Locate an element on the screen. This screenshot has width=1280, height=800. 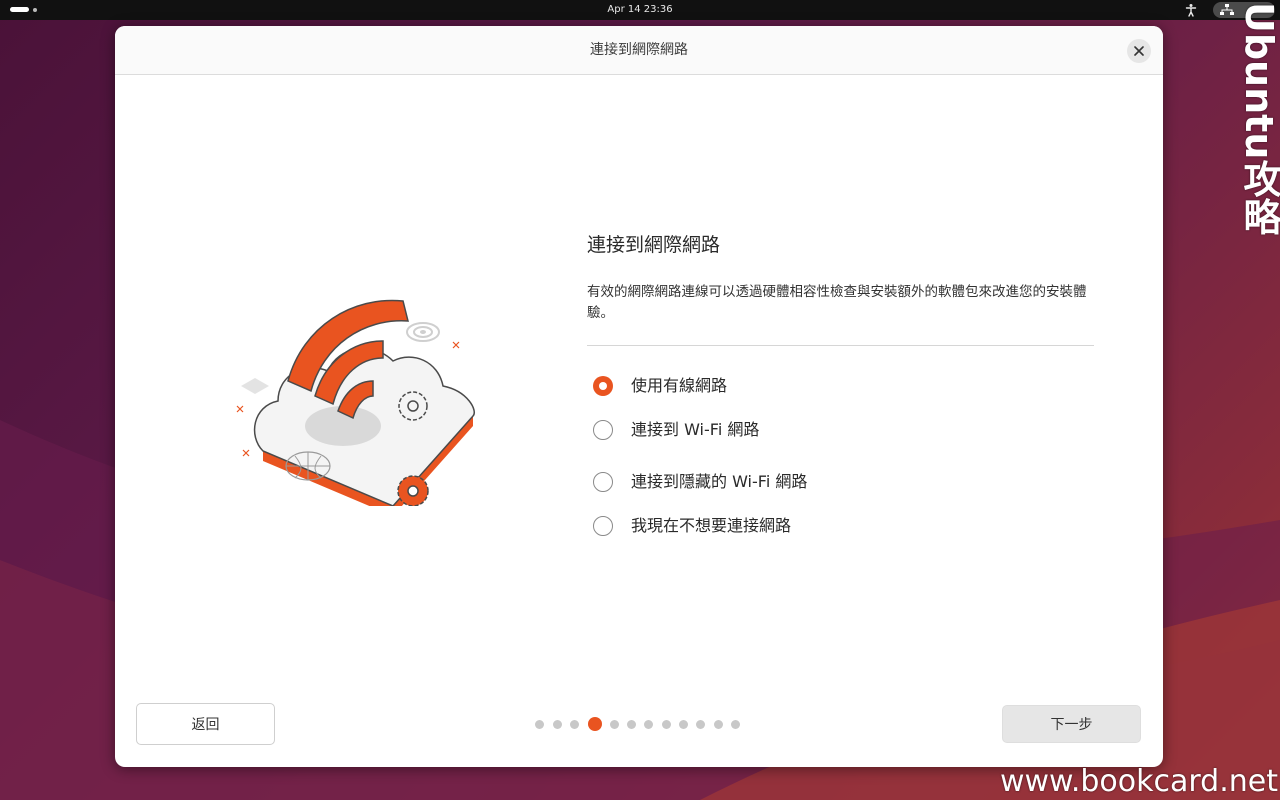
close-button is located at coordinates (1139, 51).